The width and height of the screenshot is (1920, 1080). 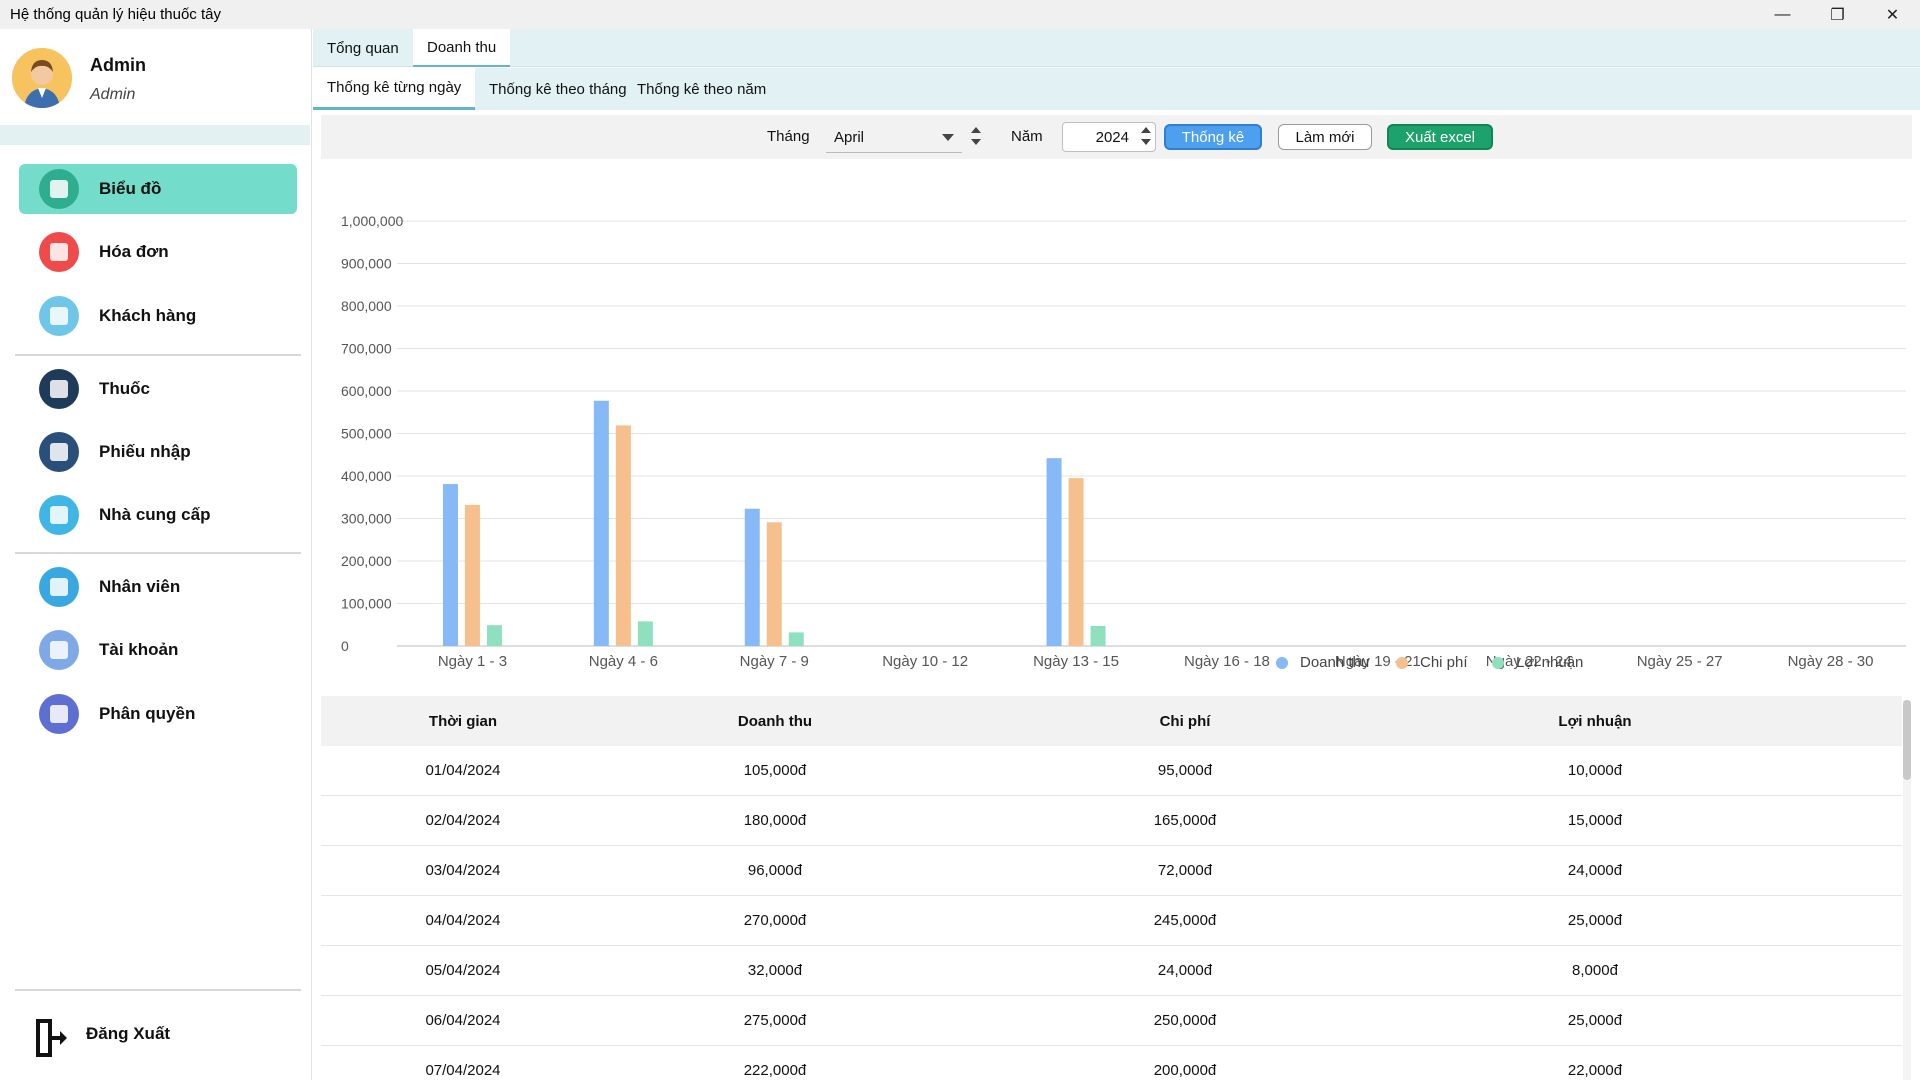 I want to click on title-bar: Hệ thống quản lý hiệu thuốc tây — ❐ ✕, so click(x=960, y=14).